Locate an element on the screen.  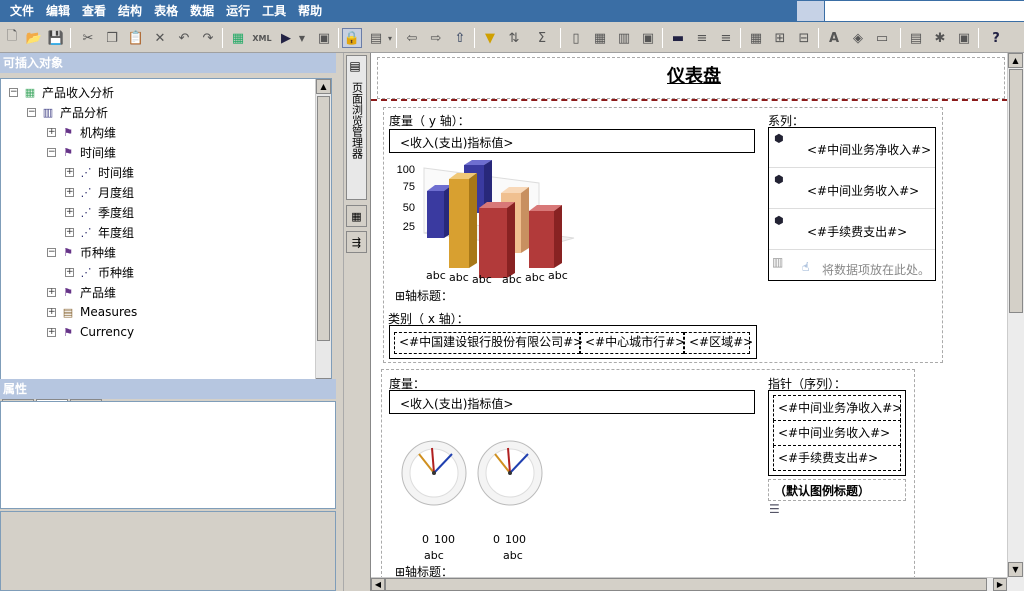
tools-icon: ✱ is located at coordinates (940, 38).